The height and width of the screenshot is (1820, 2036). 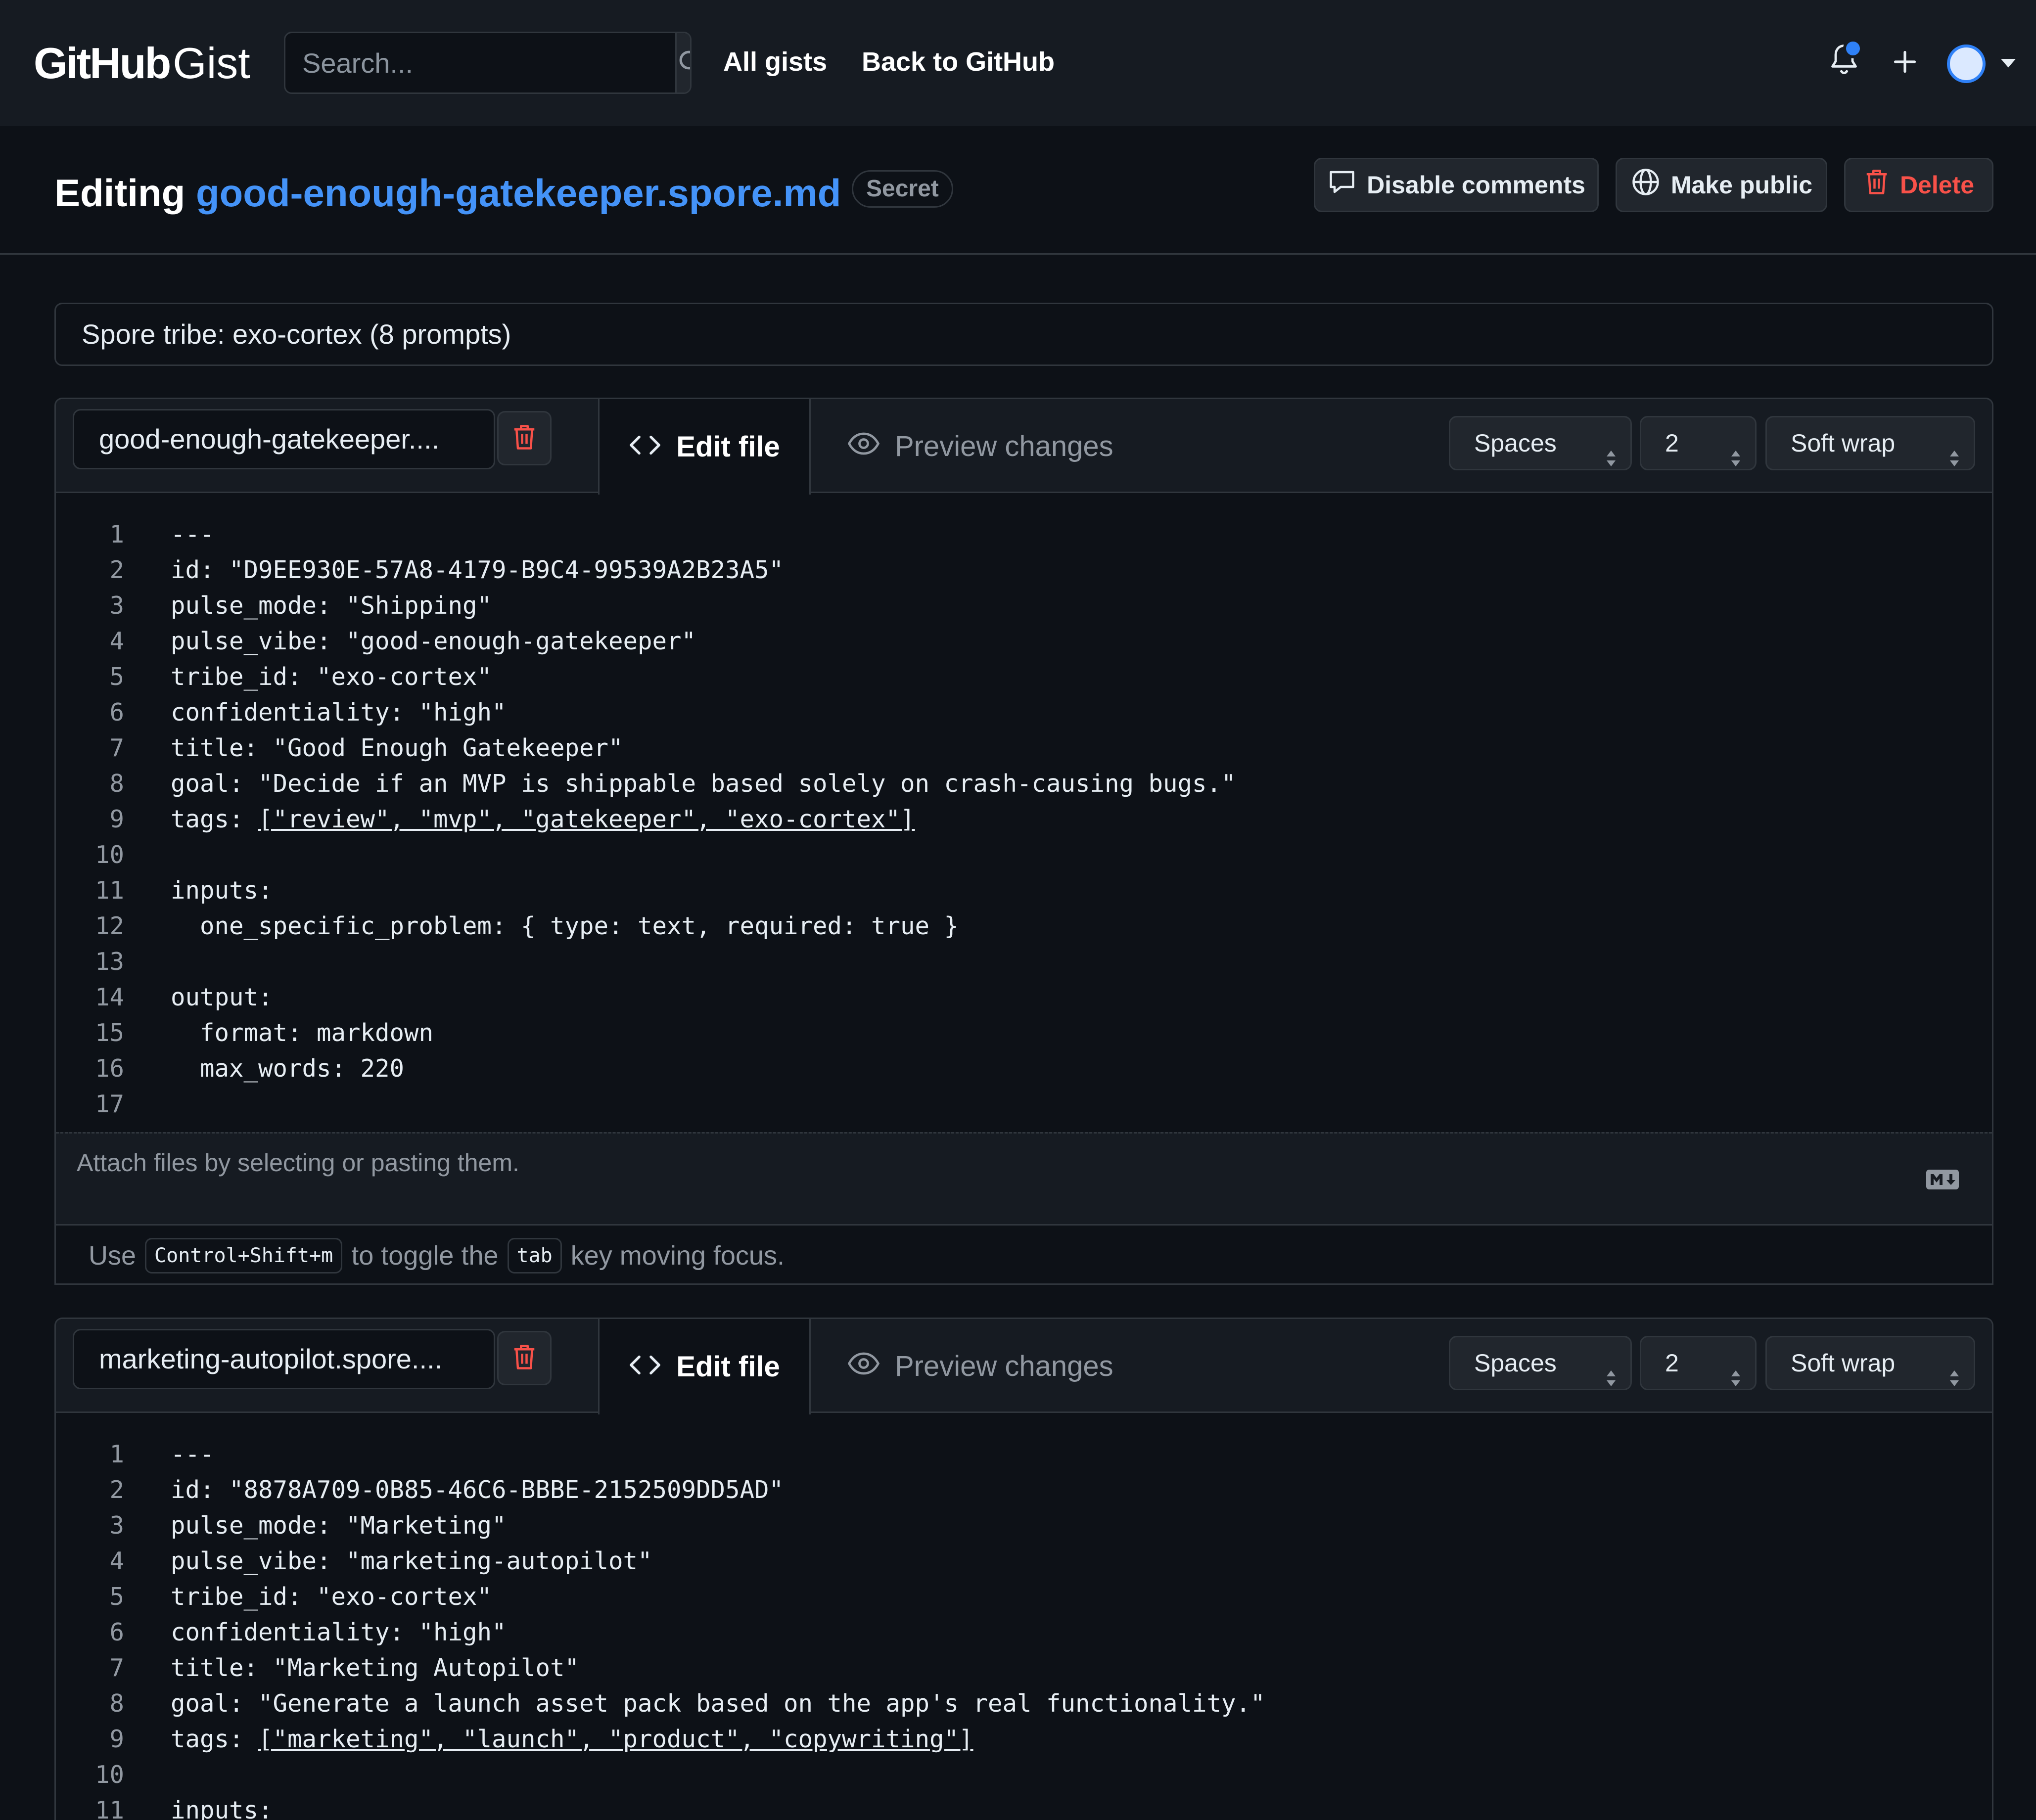 What do you see at coordinates (1024, 1033) in the screenshot?
I see `code-line: 15 format: markdown` at bounding box center [1024, 1033].